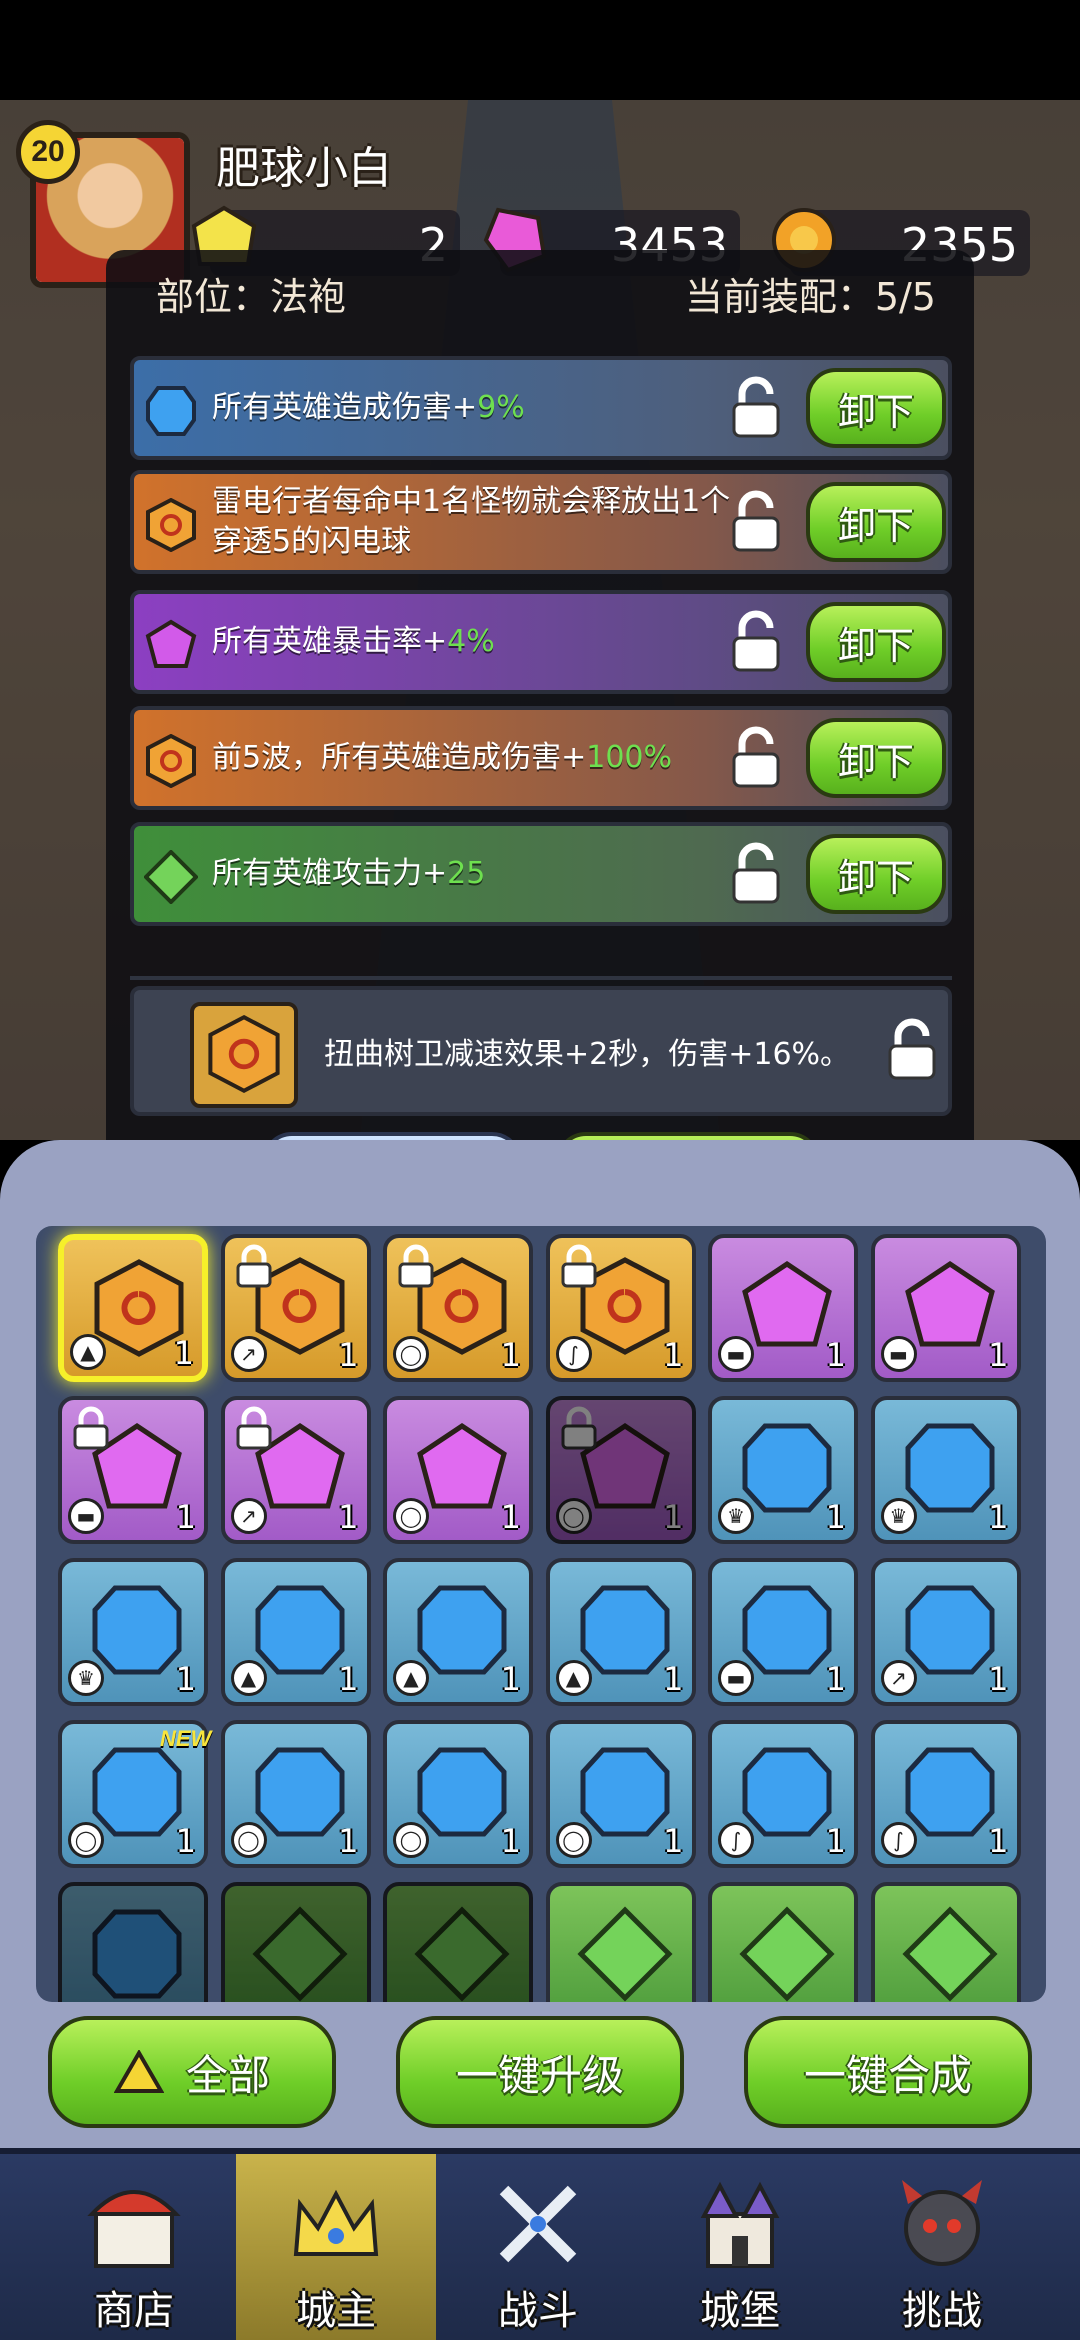 The image size is (1080, 2340). What do you see at coordinates (134, 2311) in the screenshot?
I see `nav-shop-label: 商店` at bounding box center [134, 2311].